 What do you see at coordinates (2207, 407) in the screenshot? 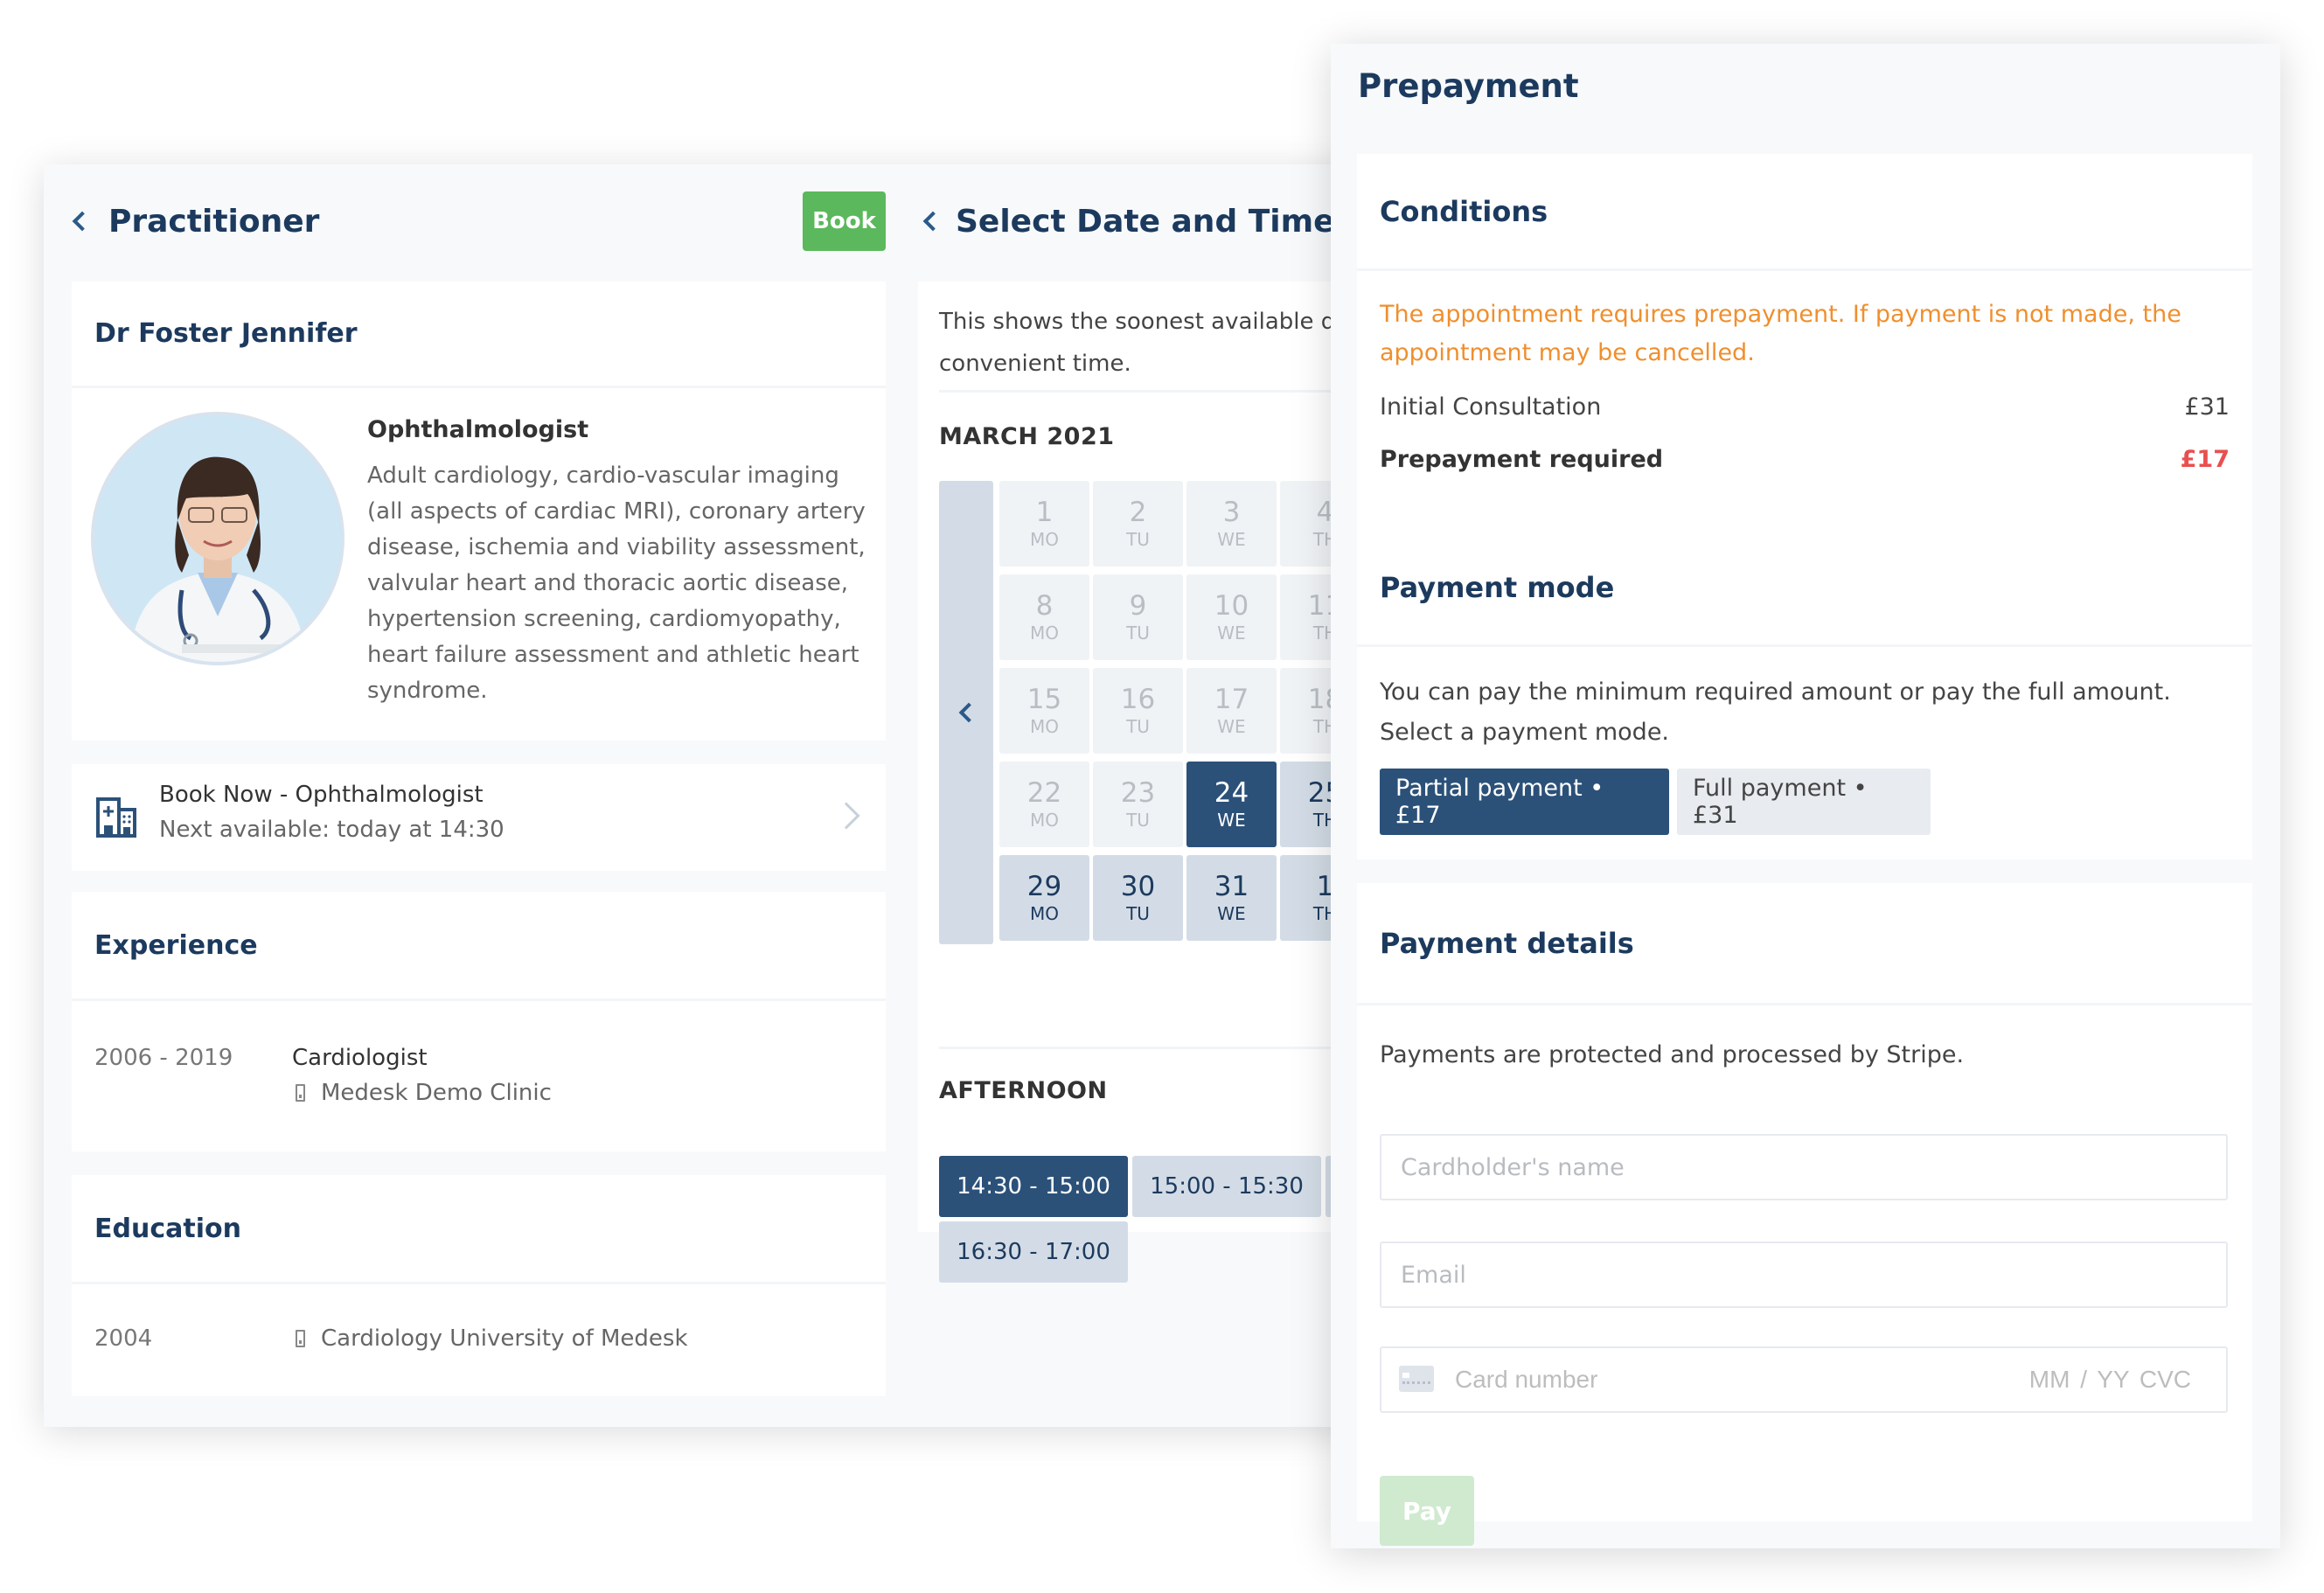
I see `line-item-amount: £31` at bounding box center [2207, 407].